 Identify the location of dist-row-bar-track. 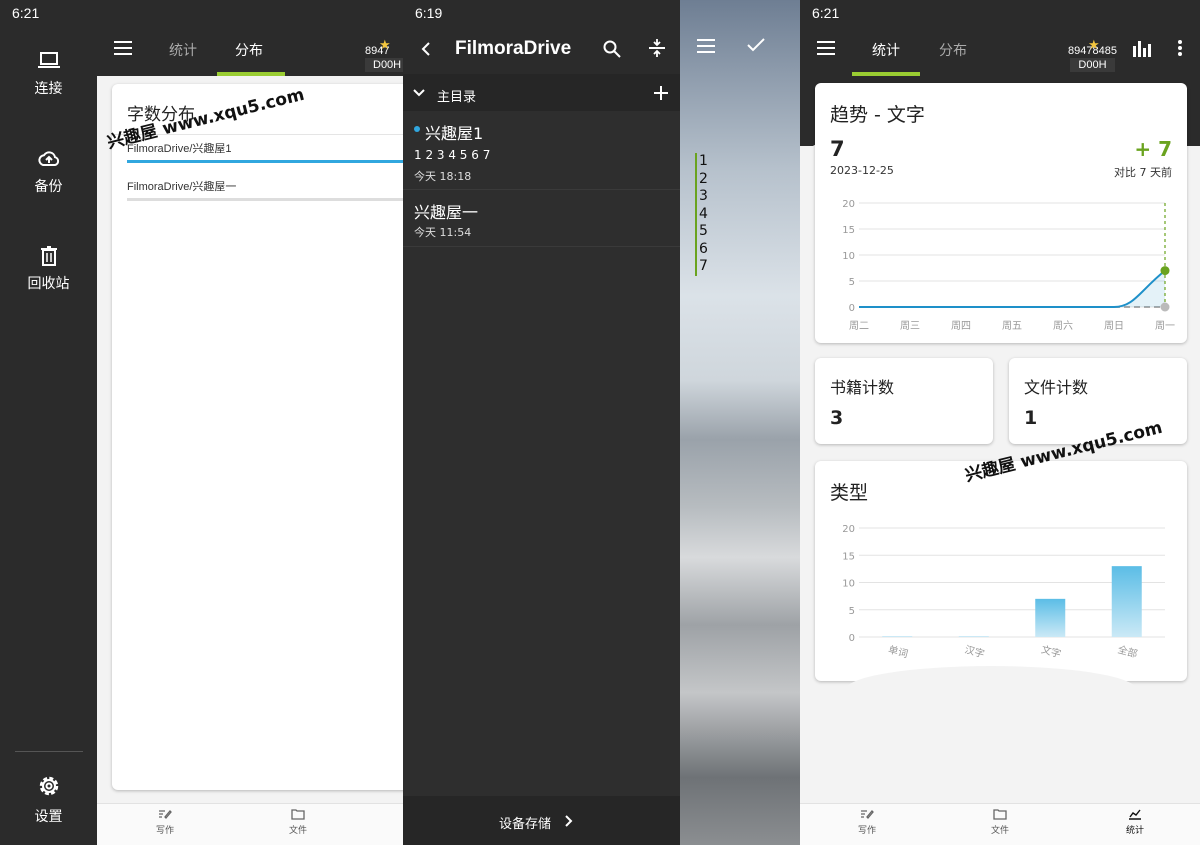
(265, 199).